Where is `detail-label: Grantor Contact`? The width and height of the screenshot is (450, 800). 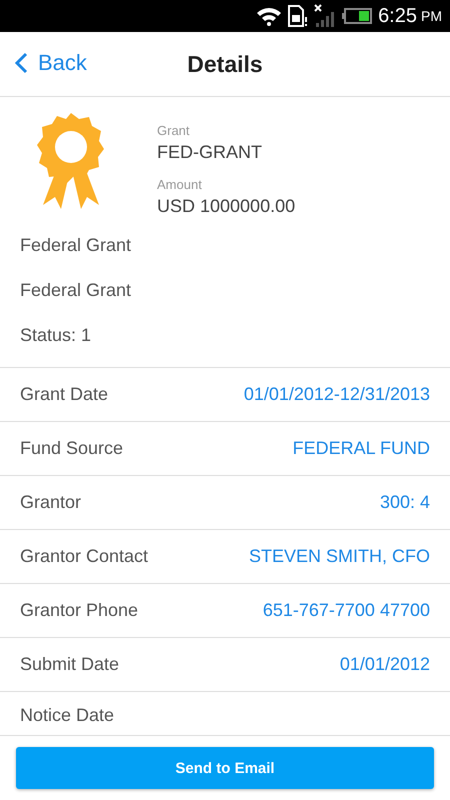
detail-label: Grantor Contact is located at coordinates (84, 556).